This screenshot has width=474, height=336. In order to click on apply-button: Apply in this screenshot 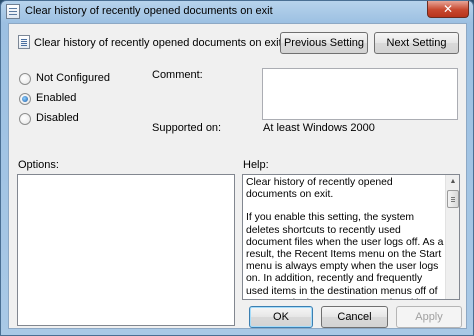, I will do `click(429, 317)`.